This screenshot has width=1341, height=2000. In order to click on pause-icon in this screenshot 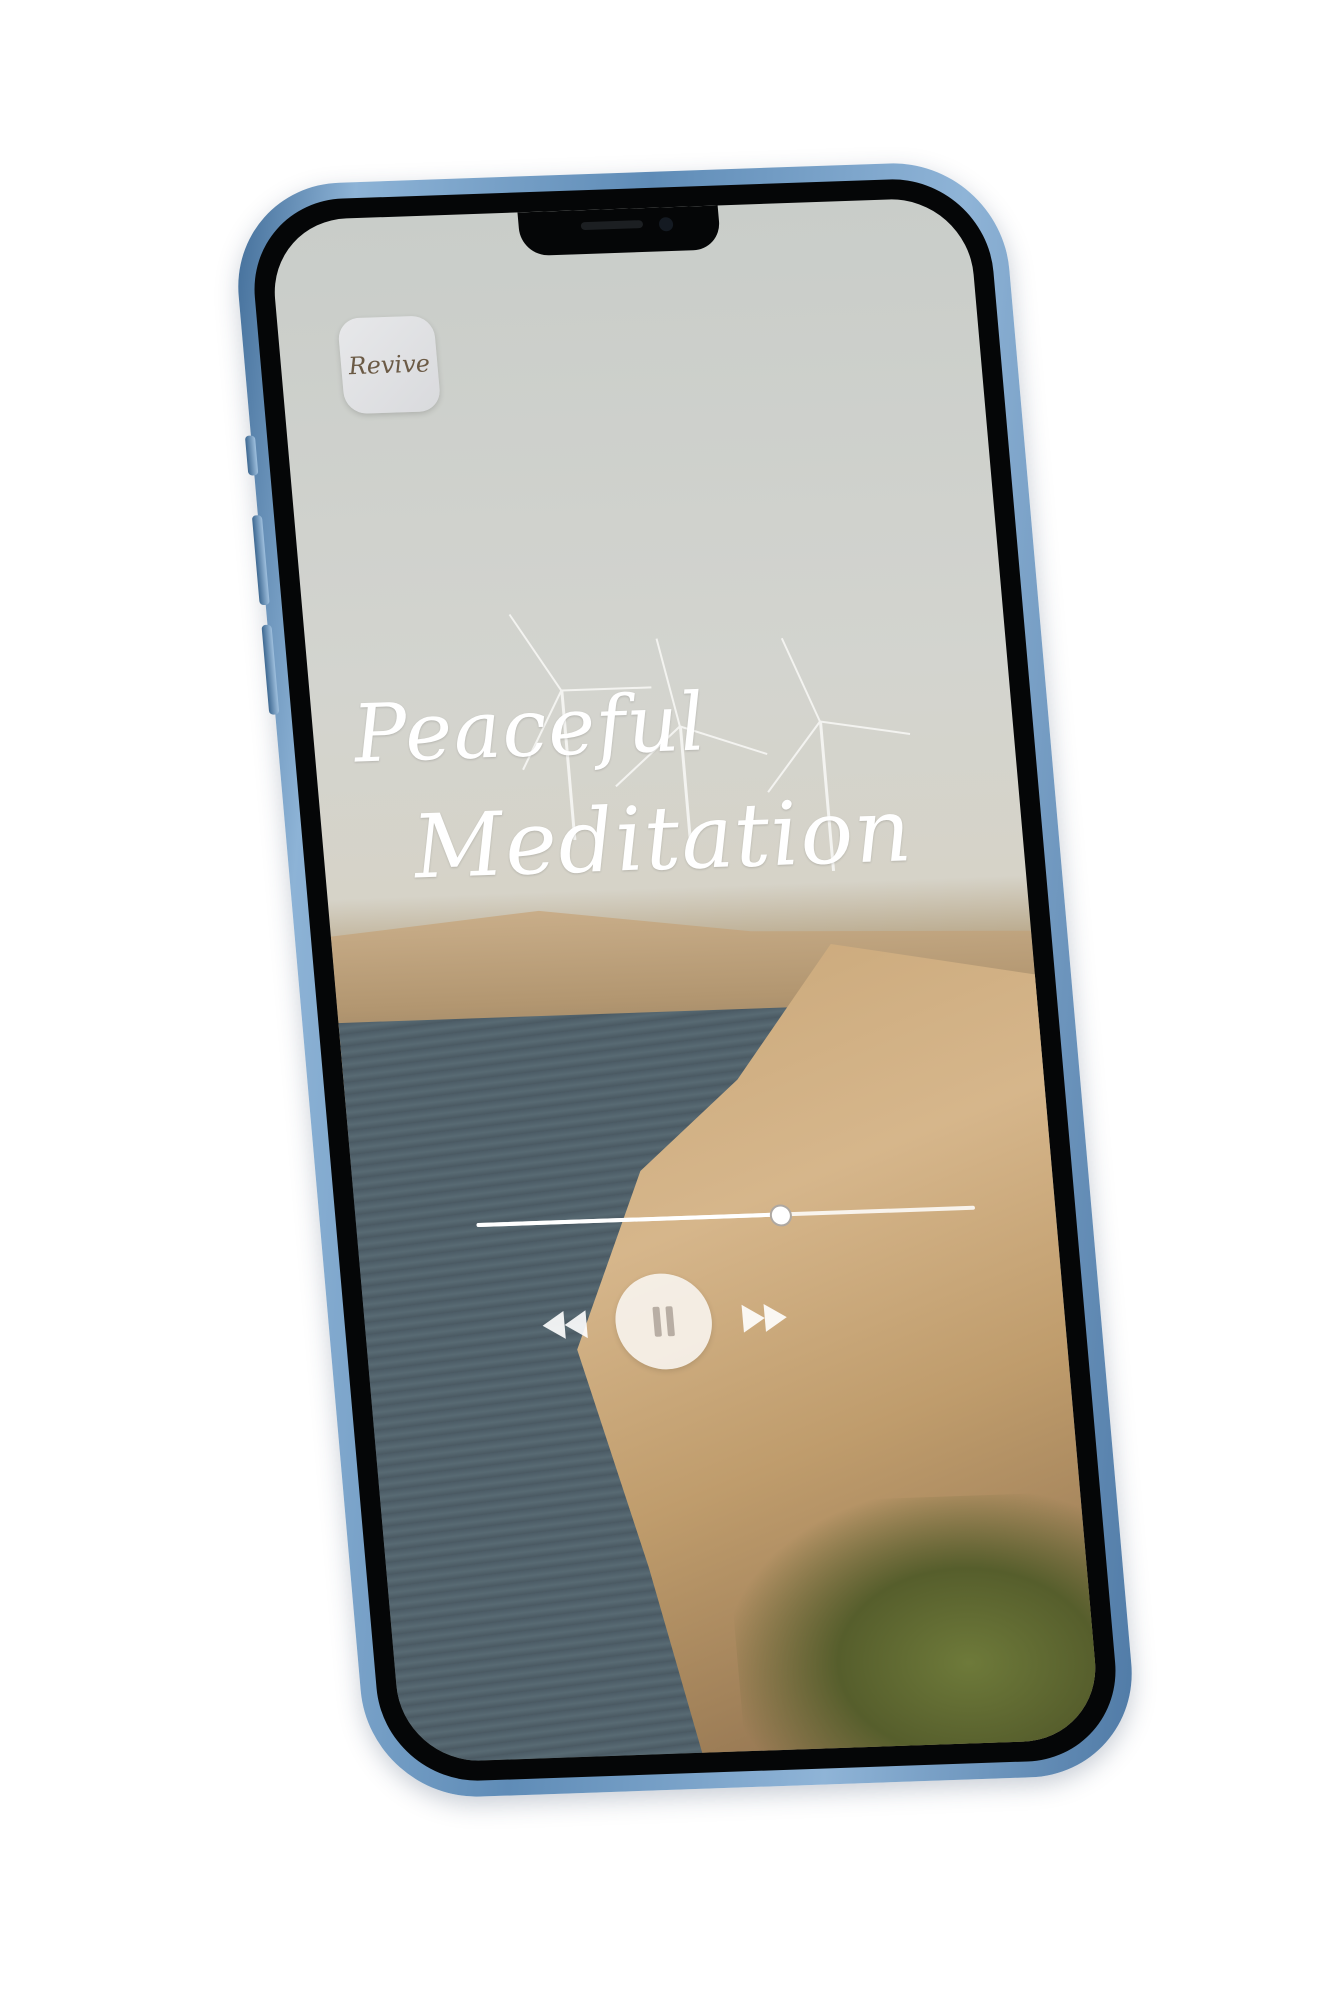, I will do `click(663, 1321)`.